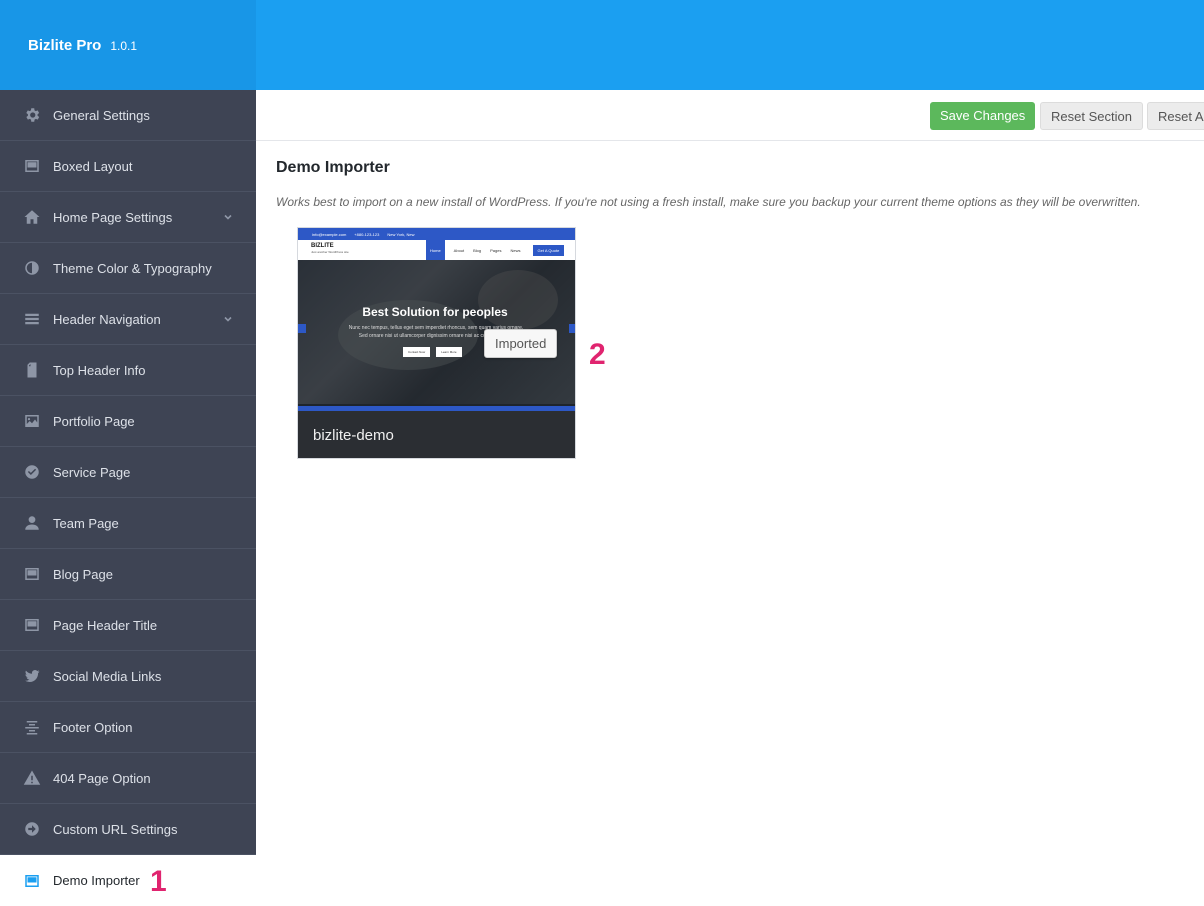  I want to click on demo-preview-next-arrow, so click(572, 328).